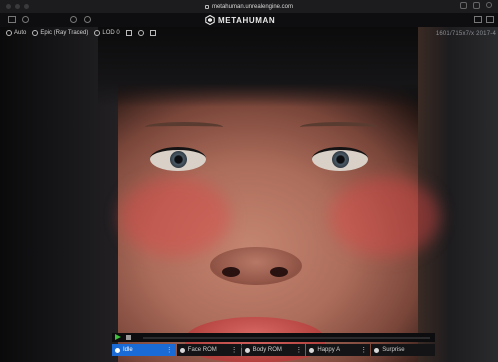 The width and height of the screenshot is (498, 362). I want to click on brow-left, so click(184, 127).